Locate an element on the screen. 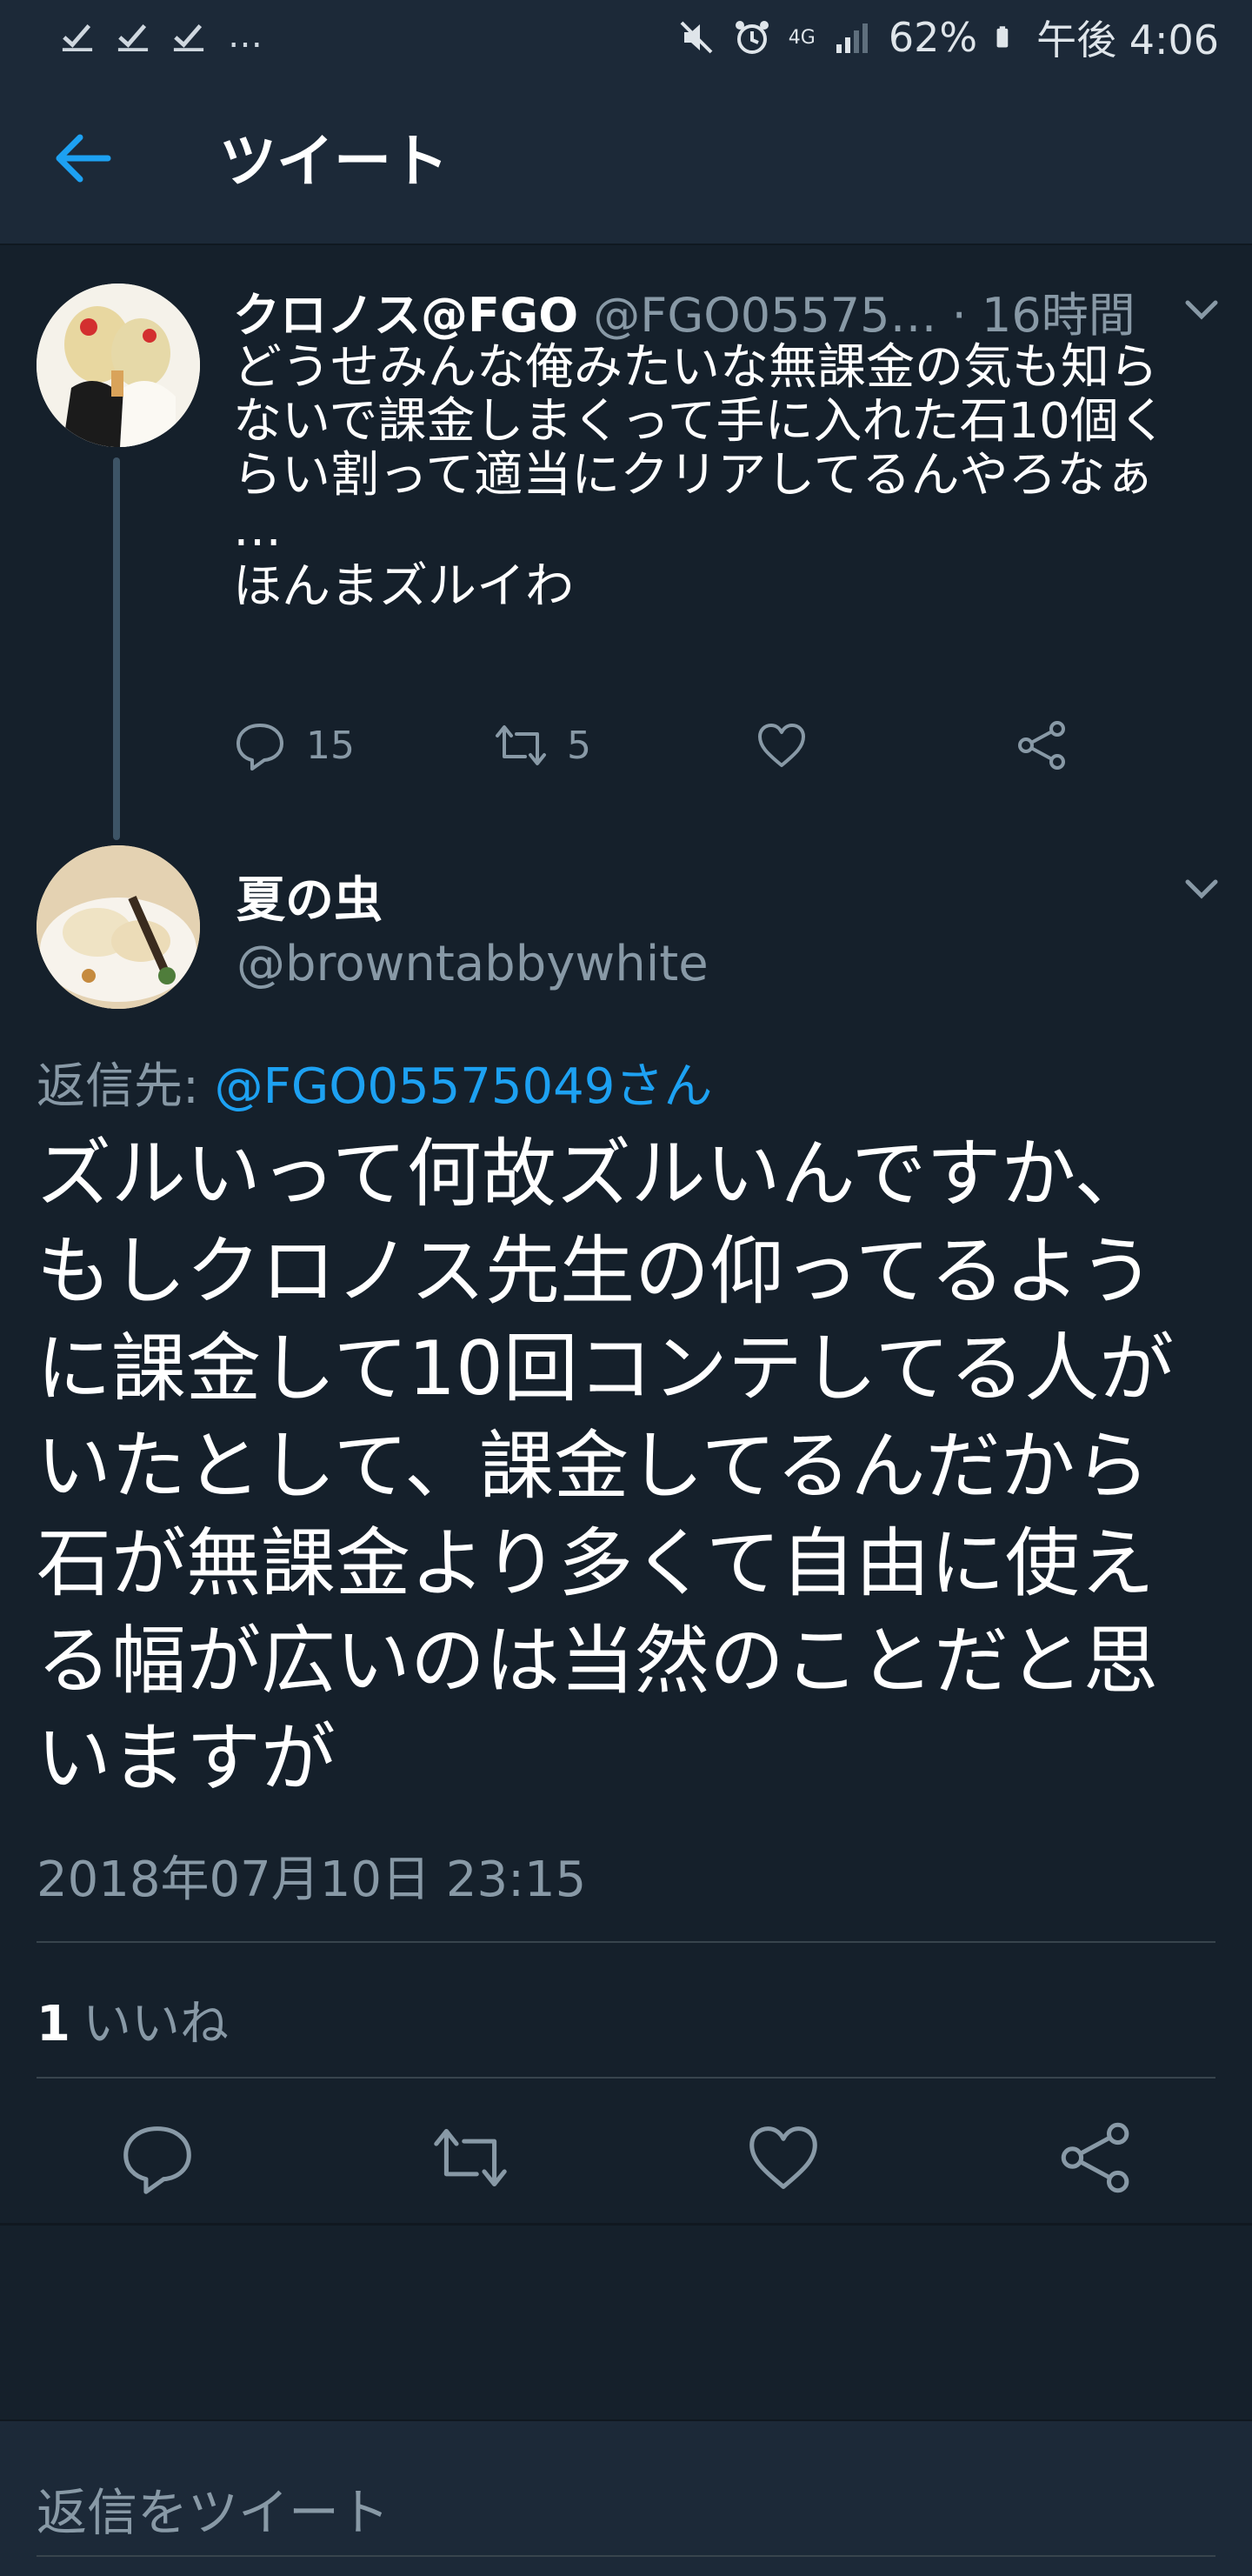 This screenshot has height=2576, width=1252. status-bar-system: 4G 62% 午後 4:06 is located at coordinates (948, 37).